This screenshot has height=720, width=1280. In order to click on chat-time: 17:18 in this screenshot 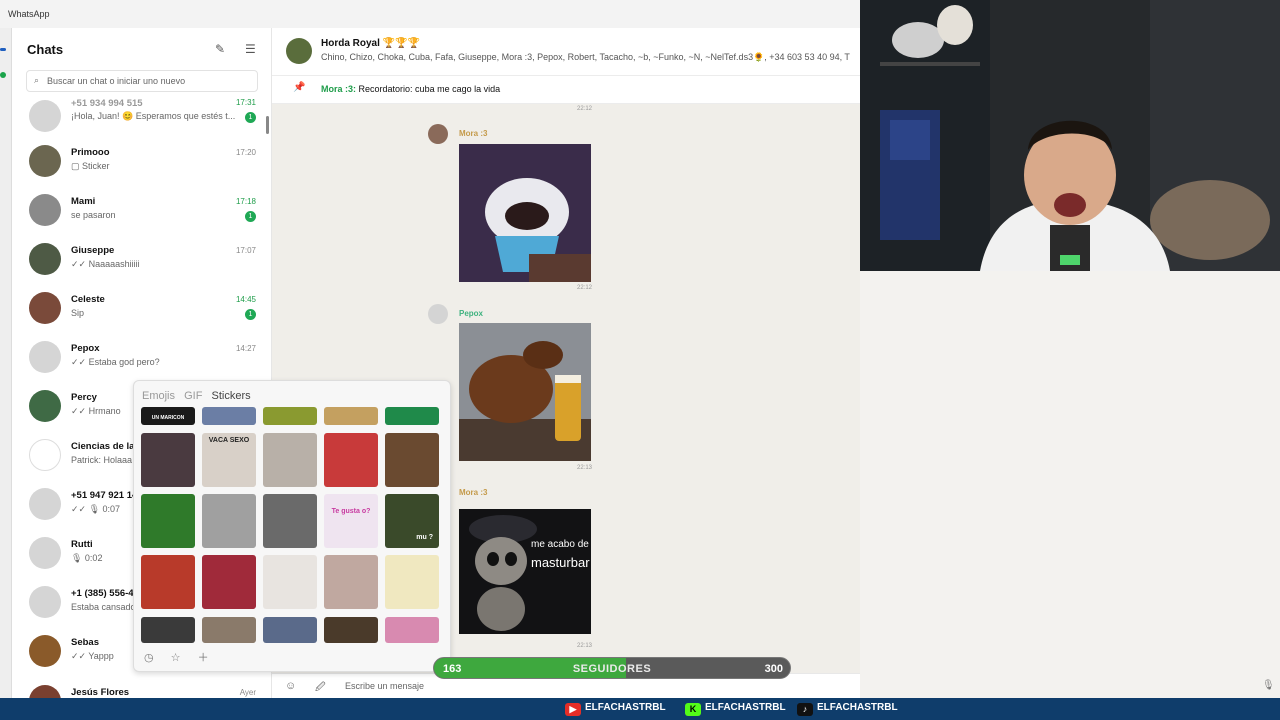, I will do `click(245, 201)`.